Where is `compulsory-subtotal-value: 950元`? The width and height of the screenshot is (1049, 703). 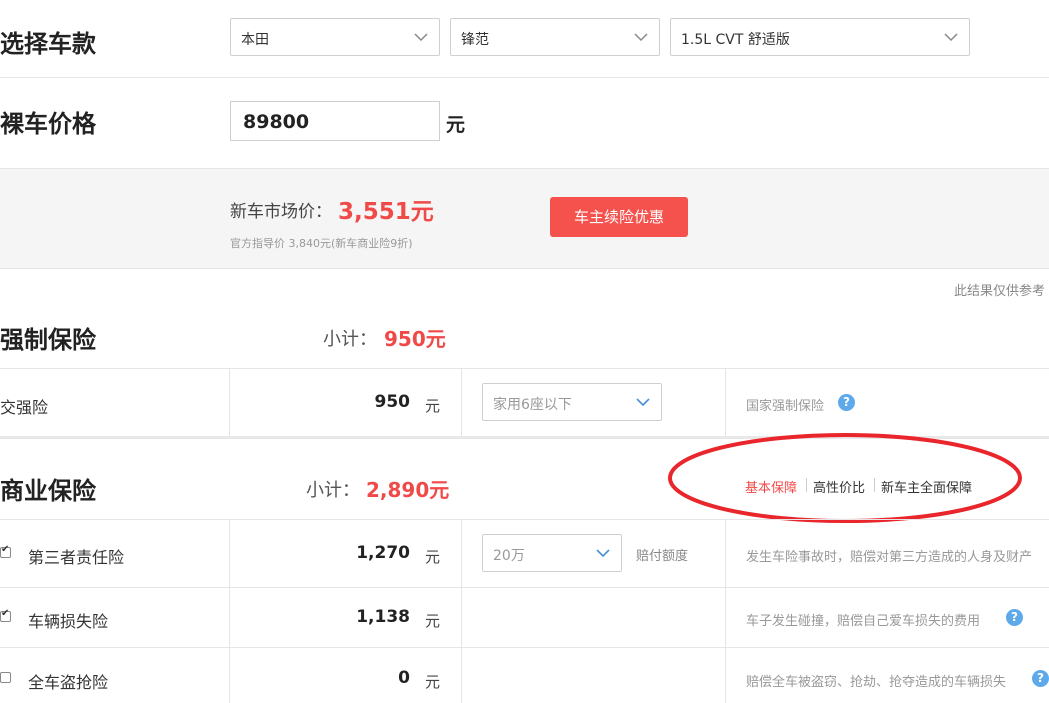 compulsory-subtotal-value: 950元 is located at coordinates (415, 339).